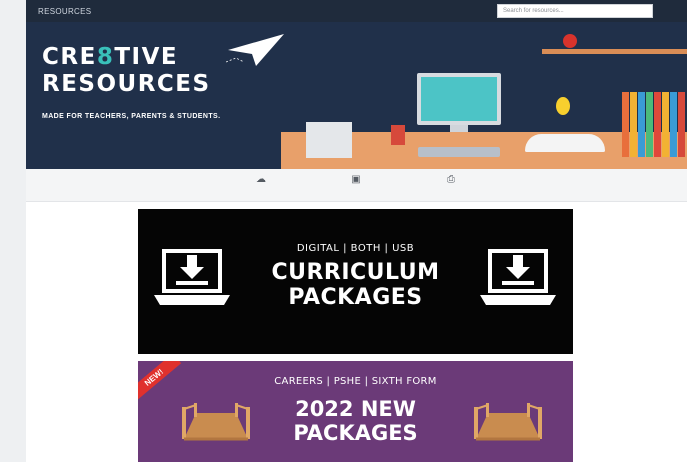 This screenshot has height=462, width=687. What do you see at coordinates (459, 99) in the screenshot?
I see `monitor-icon` at bounding box center [459, 99].